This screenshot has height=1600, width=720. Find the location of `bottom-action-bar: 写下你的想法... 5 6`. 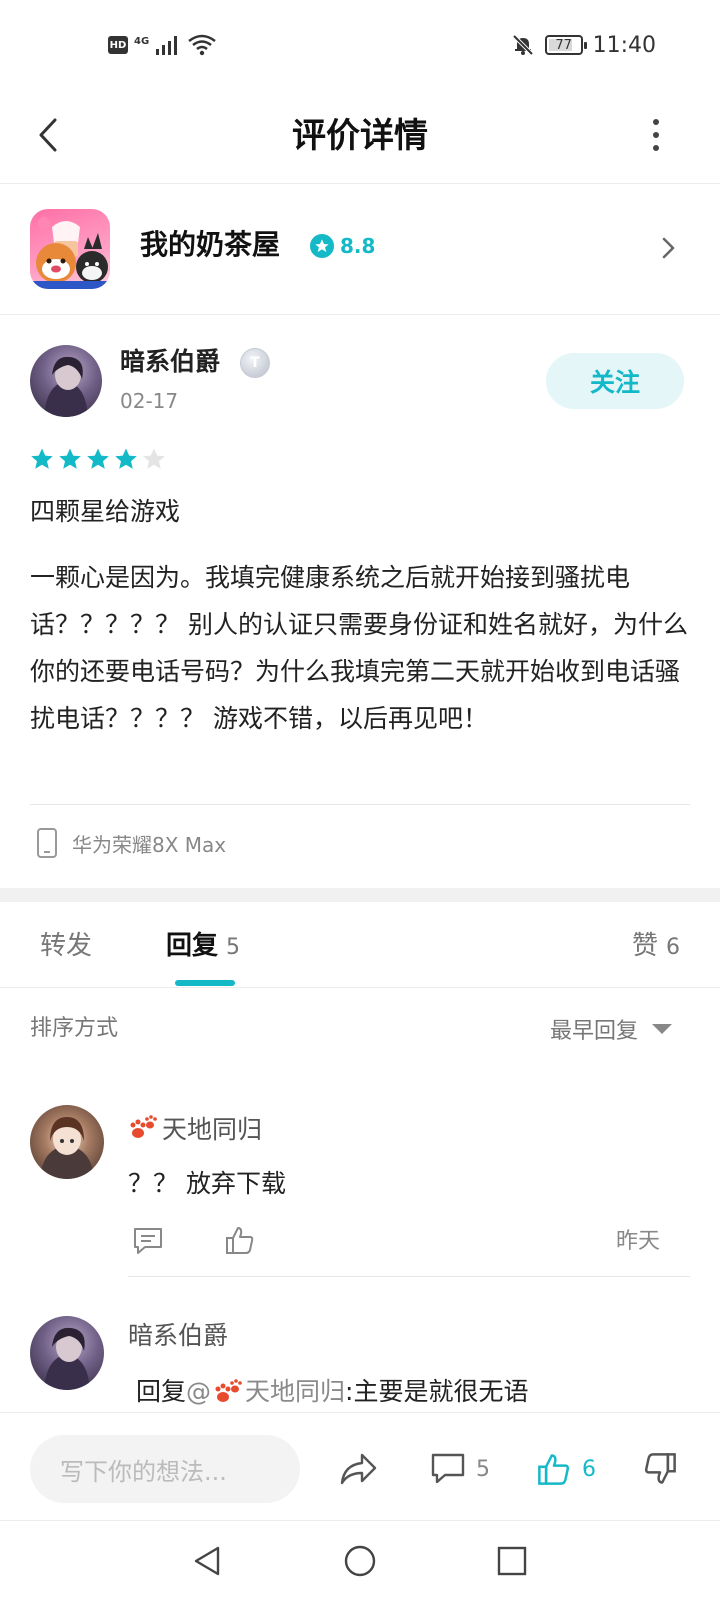

bottom-action-bar: 写下你的想法... 5 6 is located at coordinates (360, 1466).